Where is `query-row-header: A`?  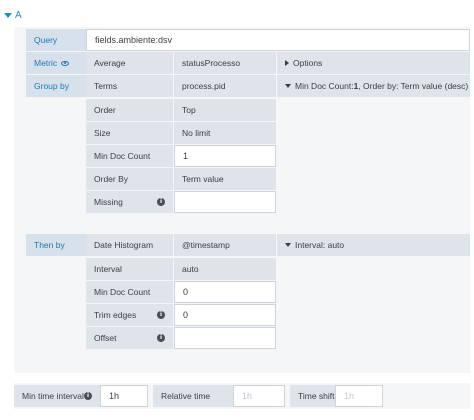
query-row-header: A is located at coordinates (237, 15).